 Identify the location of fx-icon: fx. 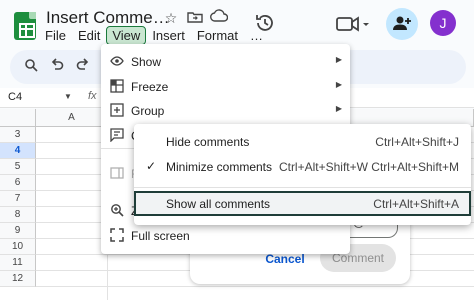
(92, 96).